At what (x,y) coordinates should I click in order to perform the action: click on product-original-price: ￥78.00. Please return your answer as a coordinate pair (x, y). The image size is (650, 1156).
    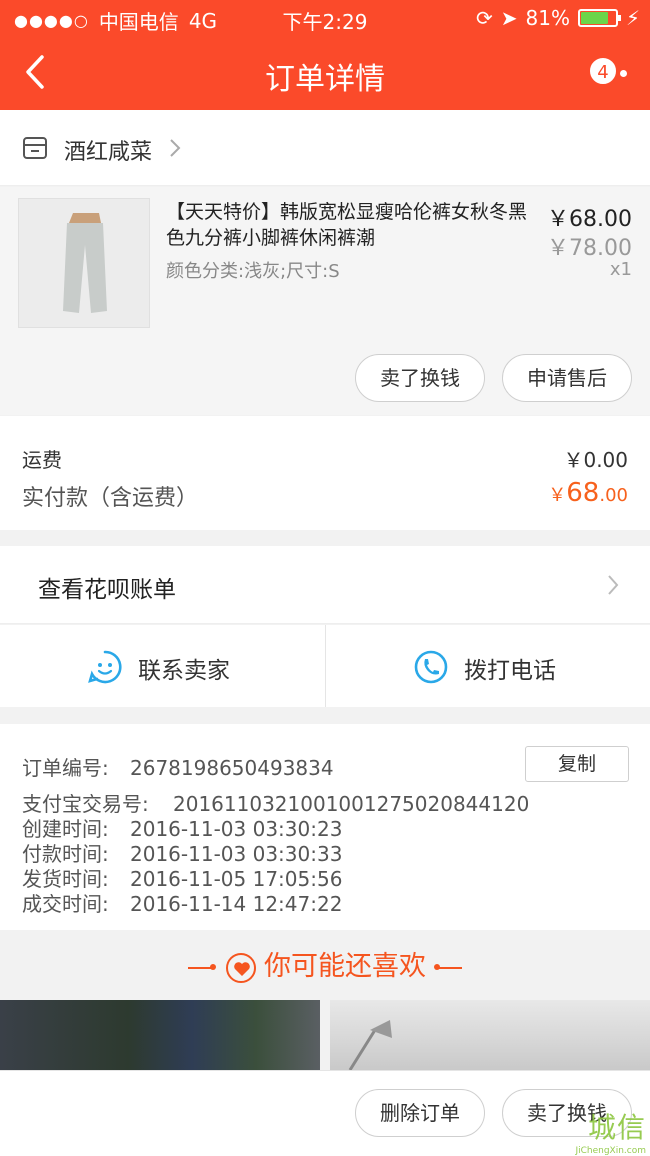
    Looking at the image, I should click on (589, 248).